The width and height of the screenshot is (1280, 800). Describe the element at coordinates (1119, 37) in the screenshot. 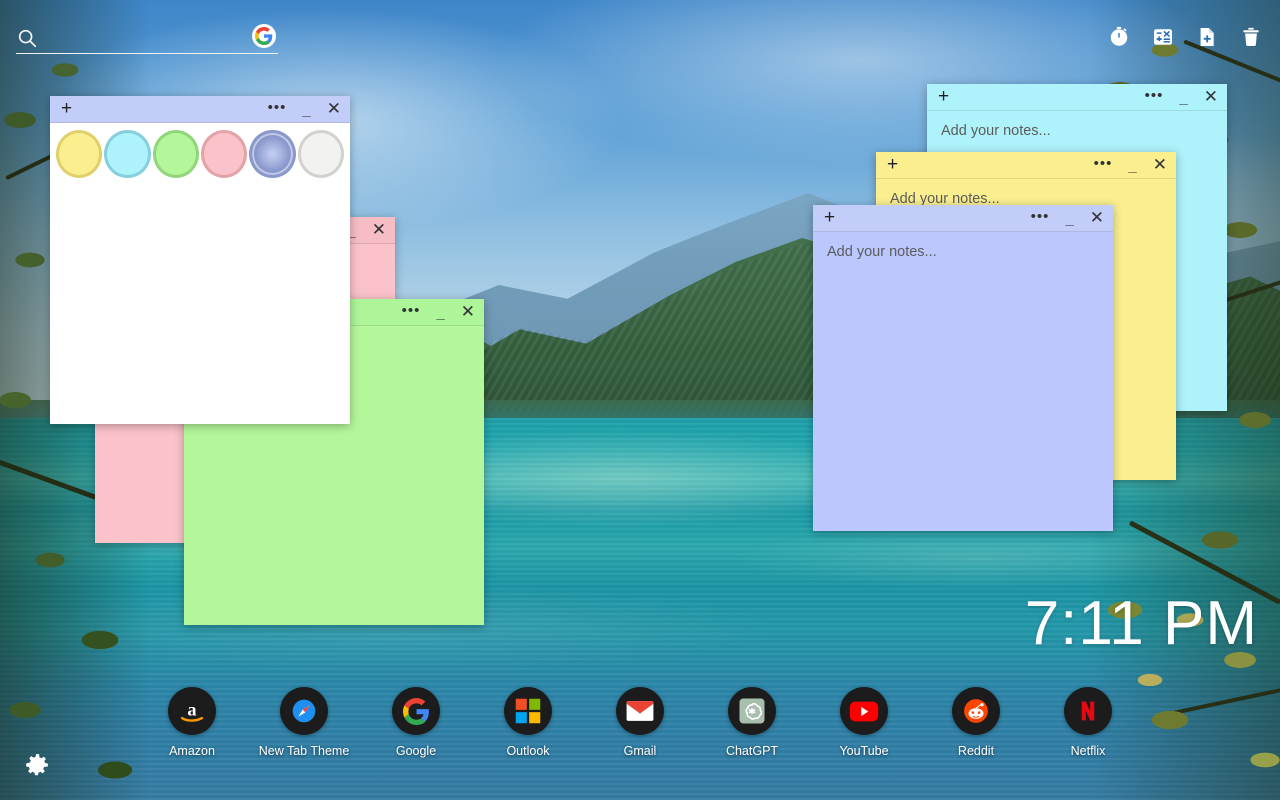

I see `timer-icon` at that location.